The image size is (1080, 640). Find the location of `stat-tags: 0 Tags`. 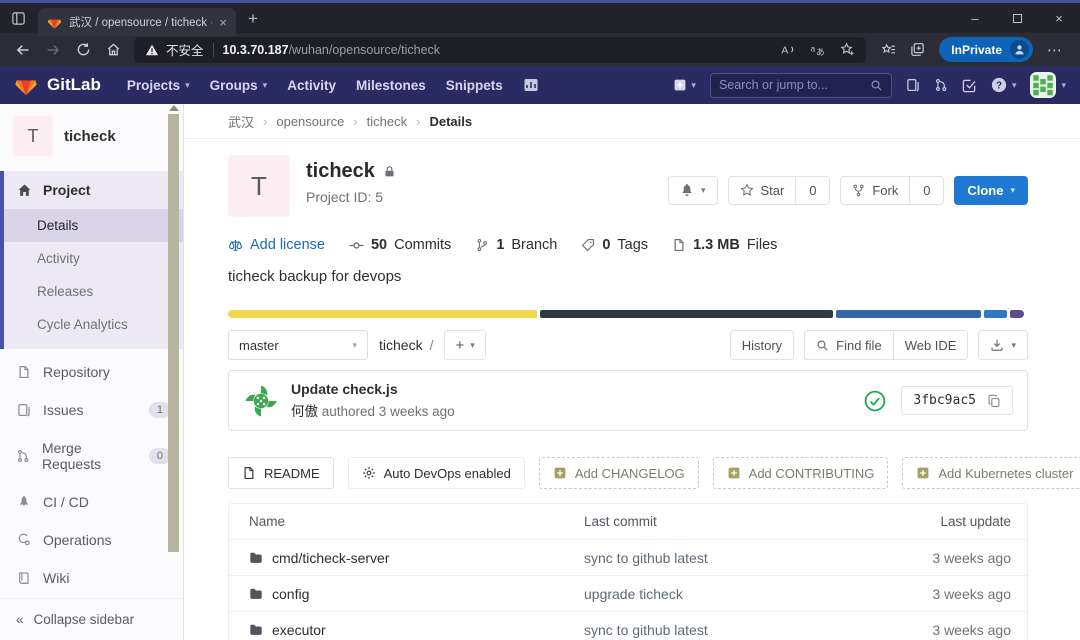

stat-tags: 0 Tags is located at coordinates (614, 245).